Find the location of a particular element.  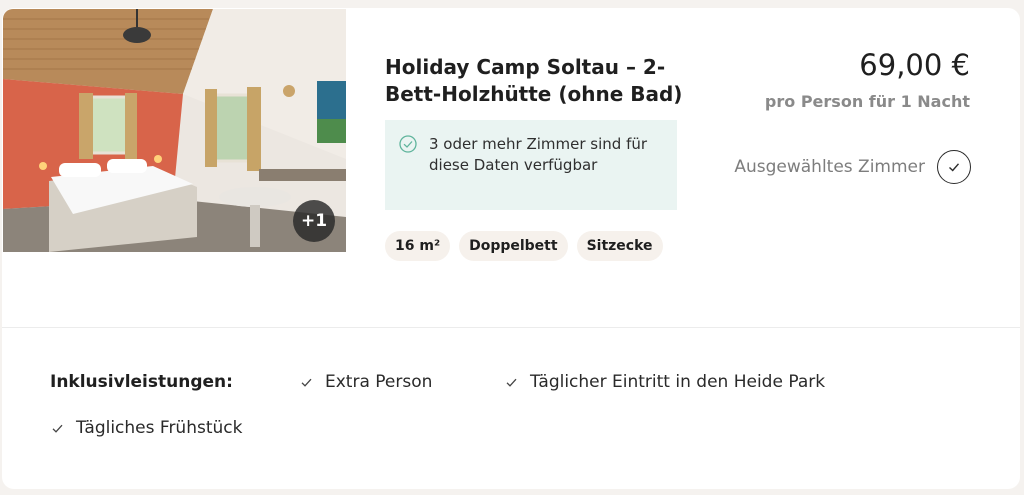

inclusions-label: Inklusivleistungen: is located at coordinates (141, 382).